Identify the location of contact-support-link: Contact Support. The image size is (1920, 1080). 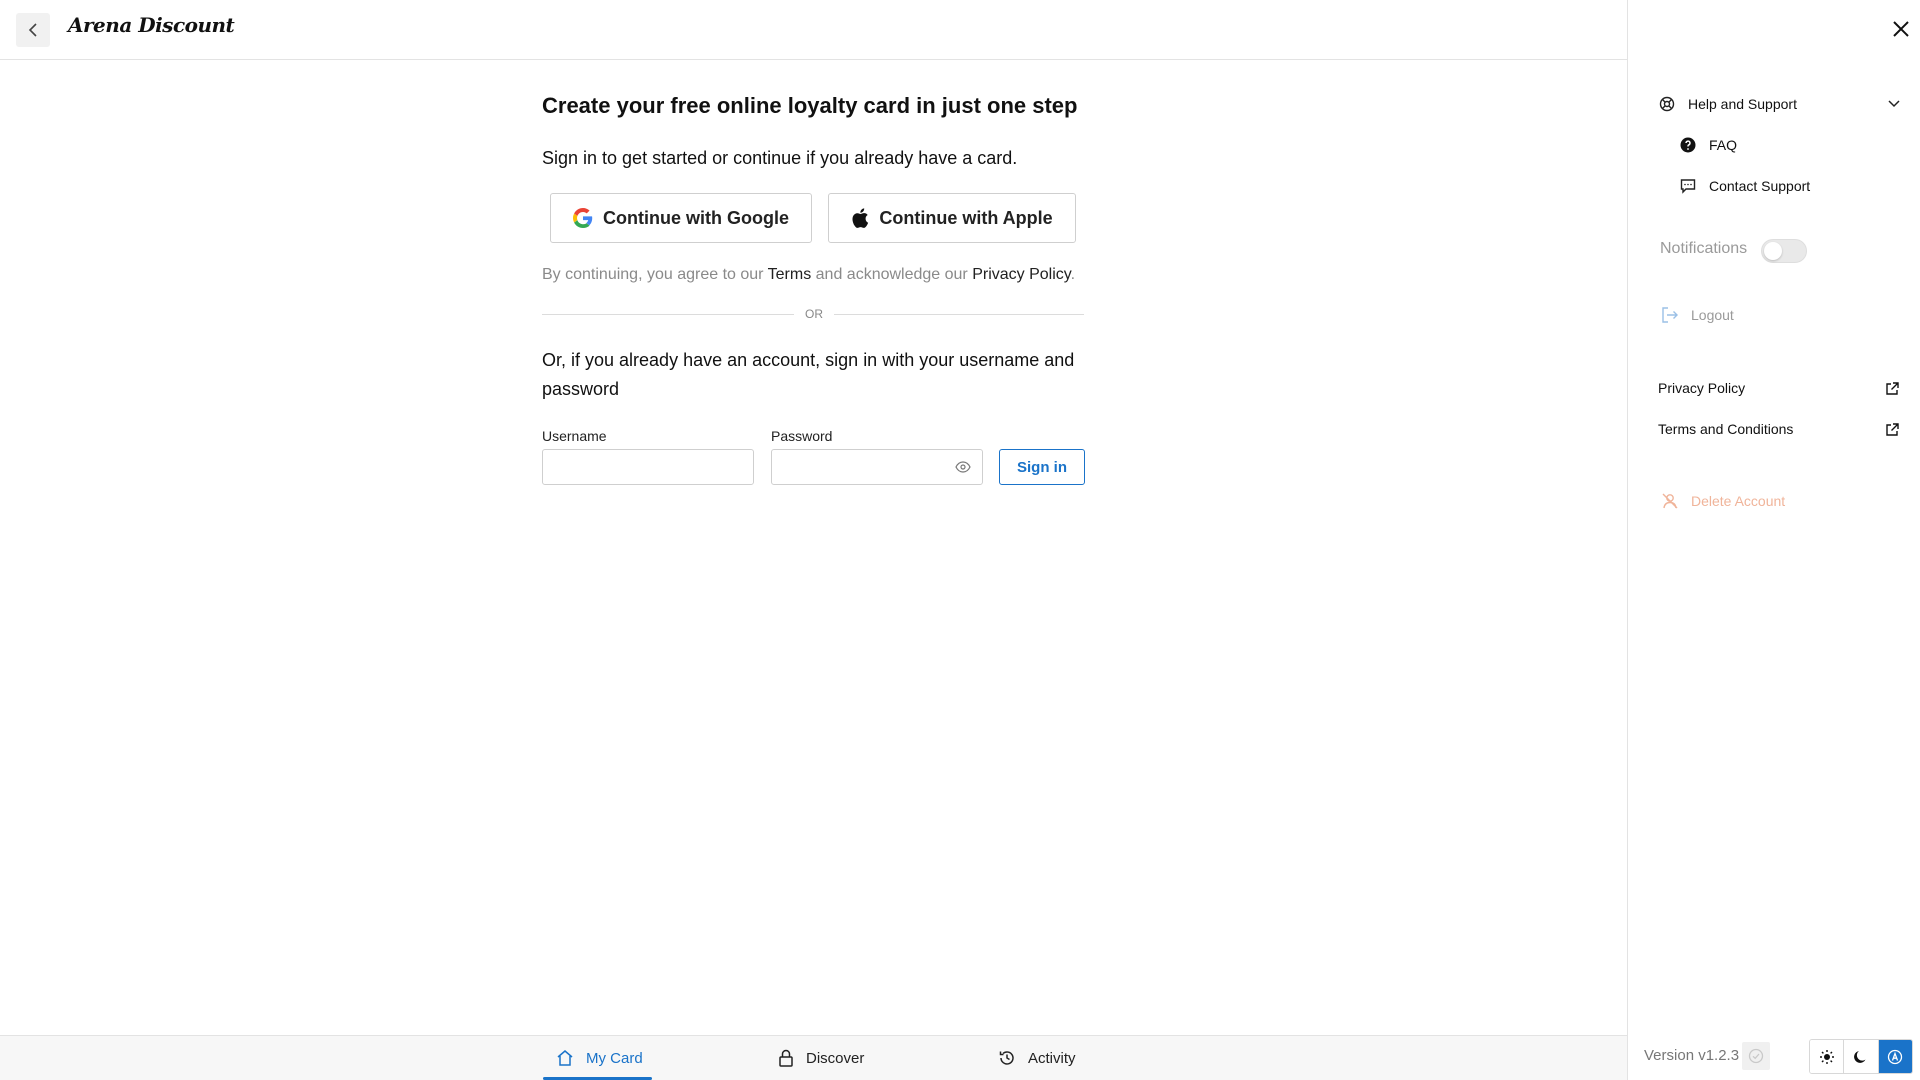
(1744, 186).